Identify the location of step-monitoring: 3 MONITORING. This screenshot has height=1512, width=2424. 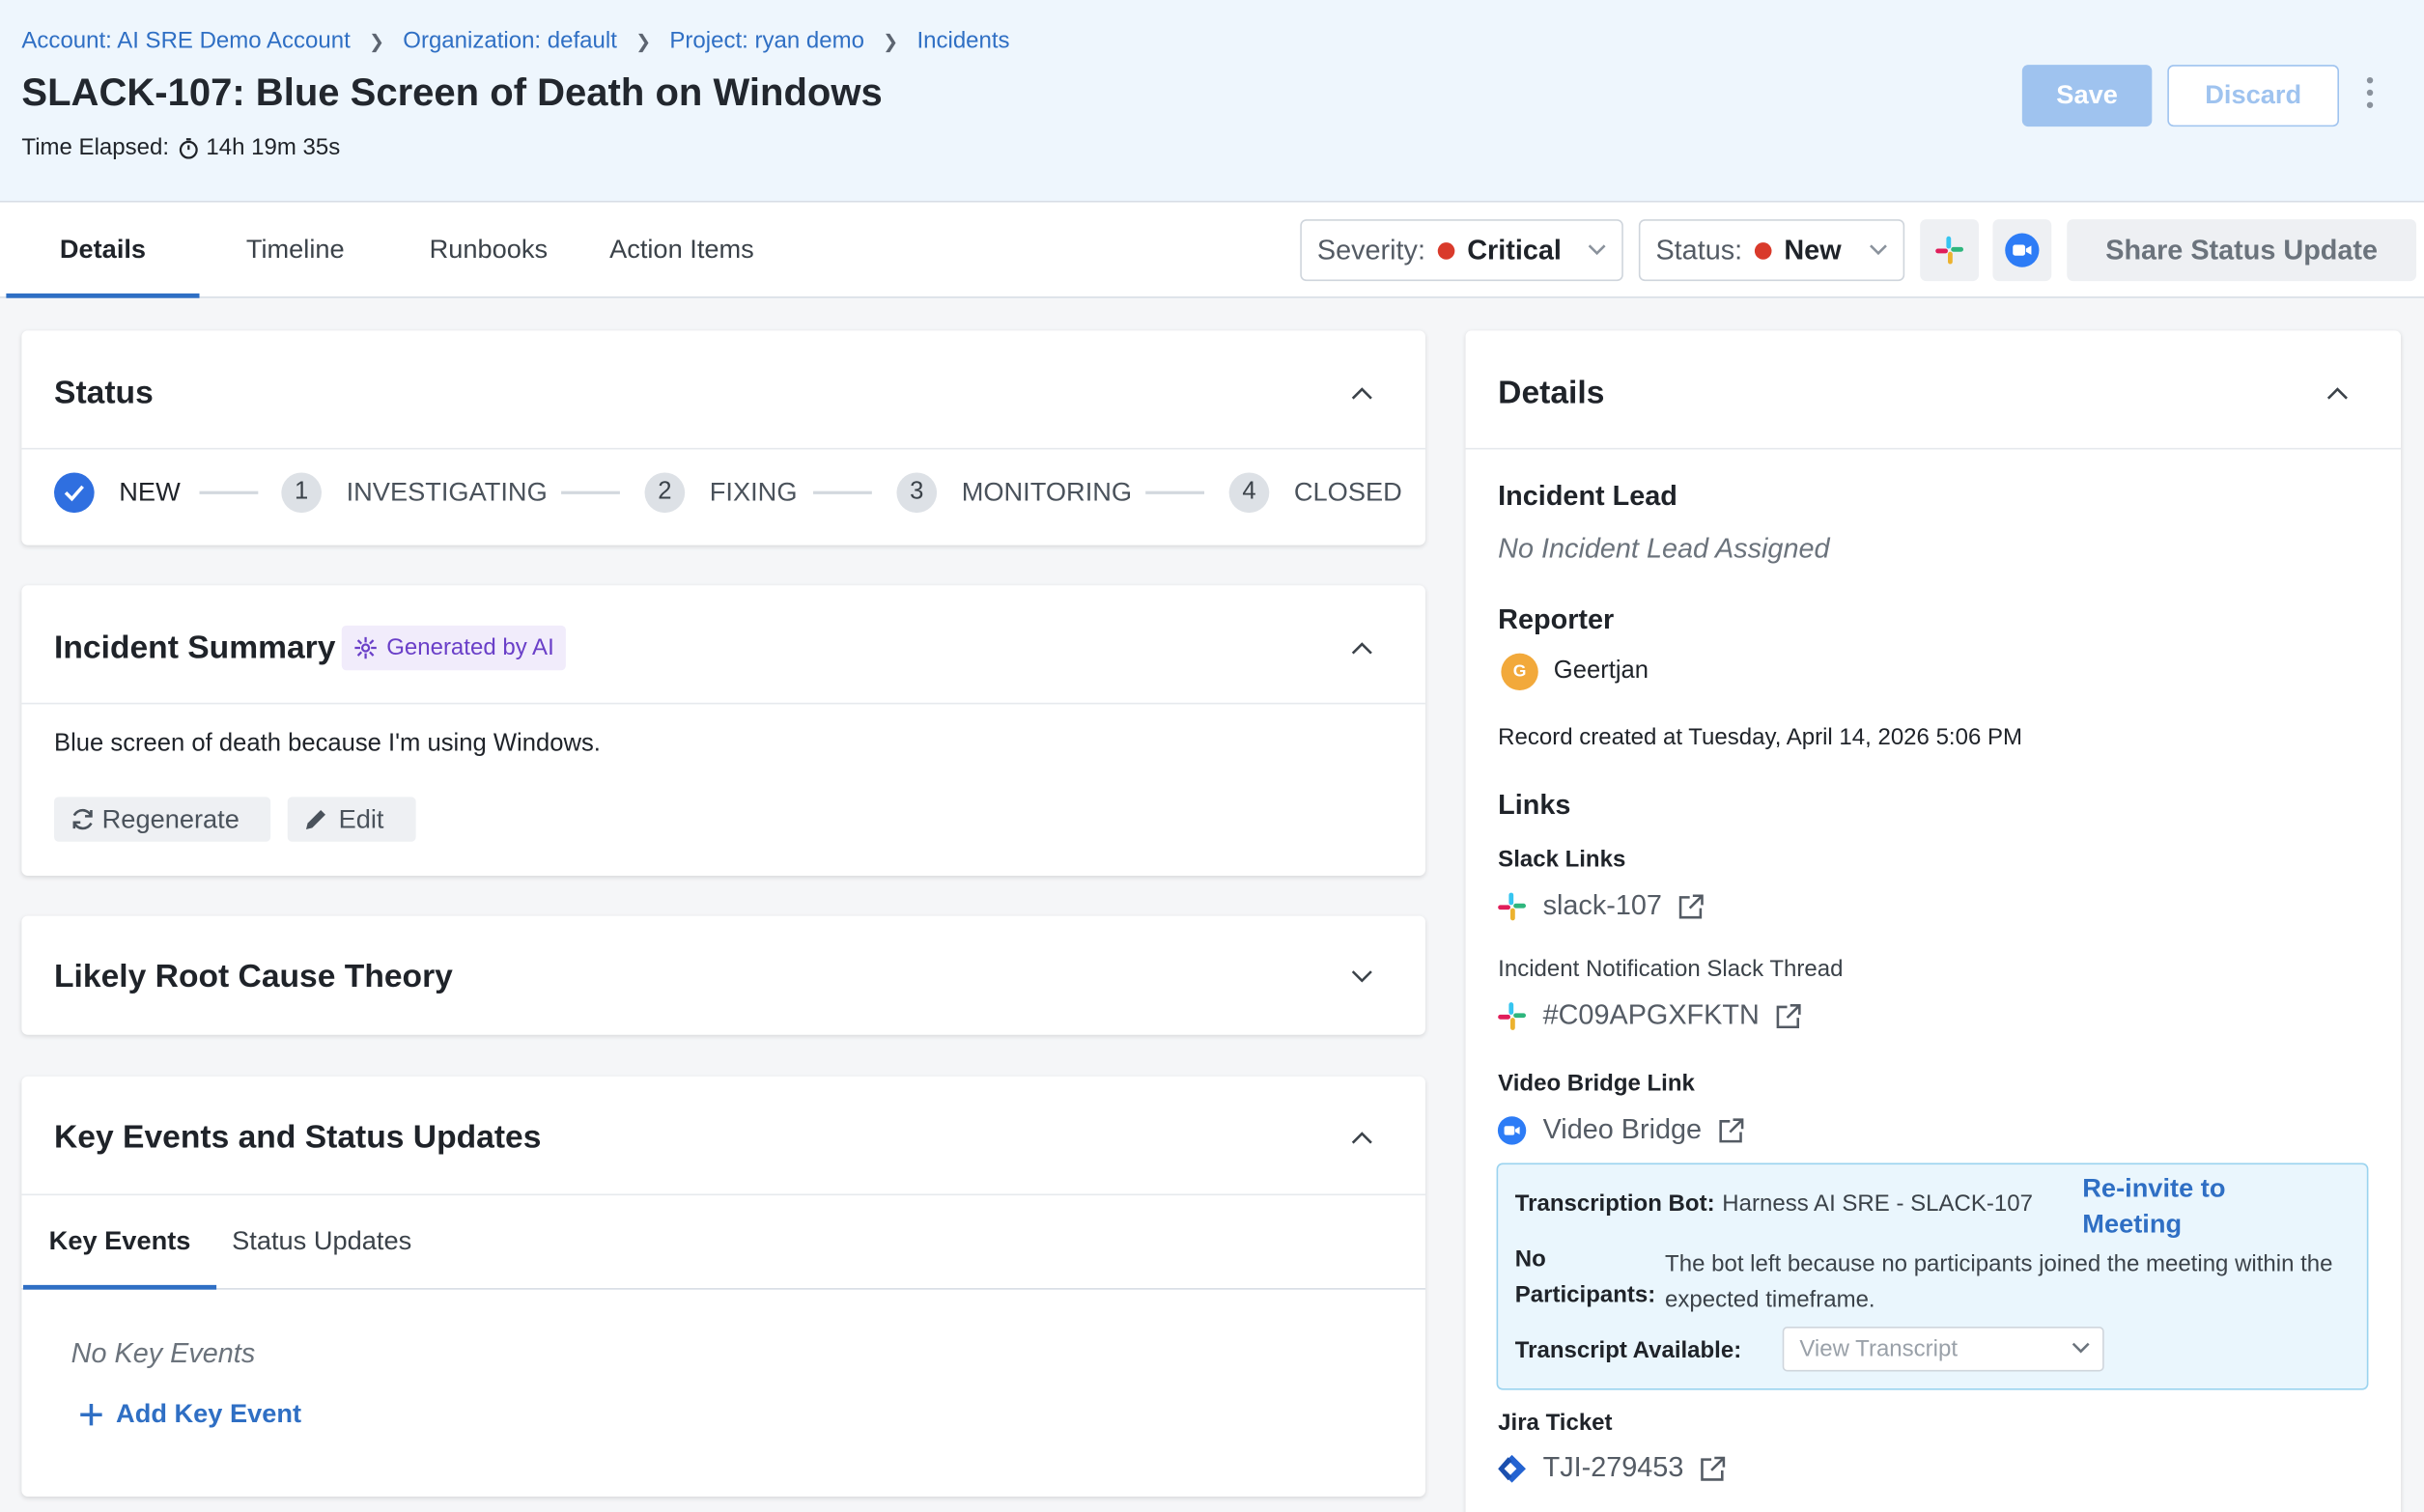
(1014, 493).